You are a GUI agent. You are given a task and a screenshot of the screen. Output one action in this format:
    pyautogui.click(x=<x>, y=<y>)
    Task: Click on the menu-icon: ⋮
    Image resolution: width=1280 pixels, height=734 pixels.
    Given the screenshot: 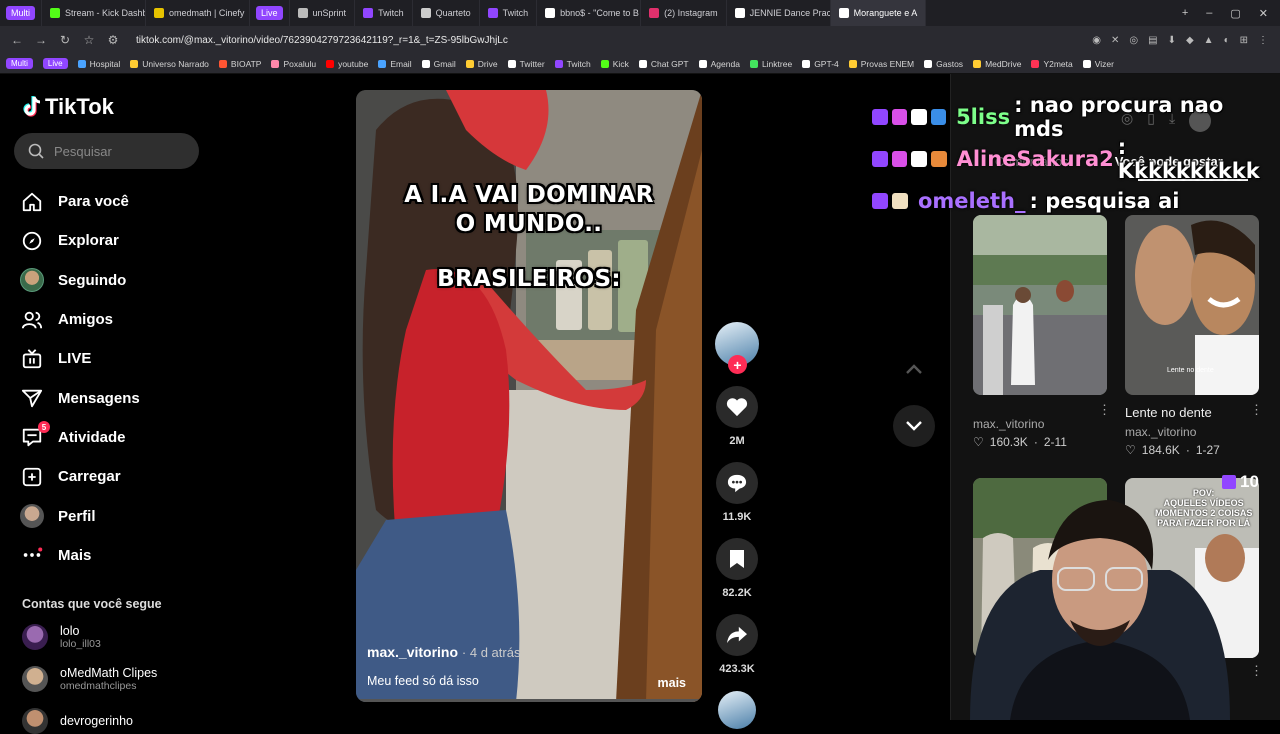 What is the action you would take?
    pyautogui.click(x=1263, y=40)
    